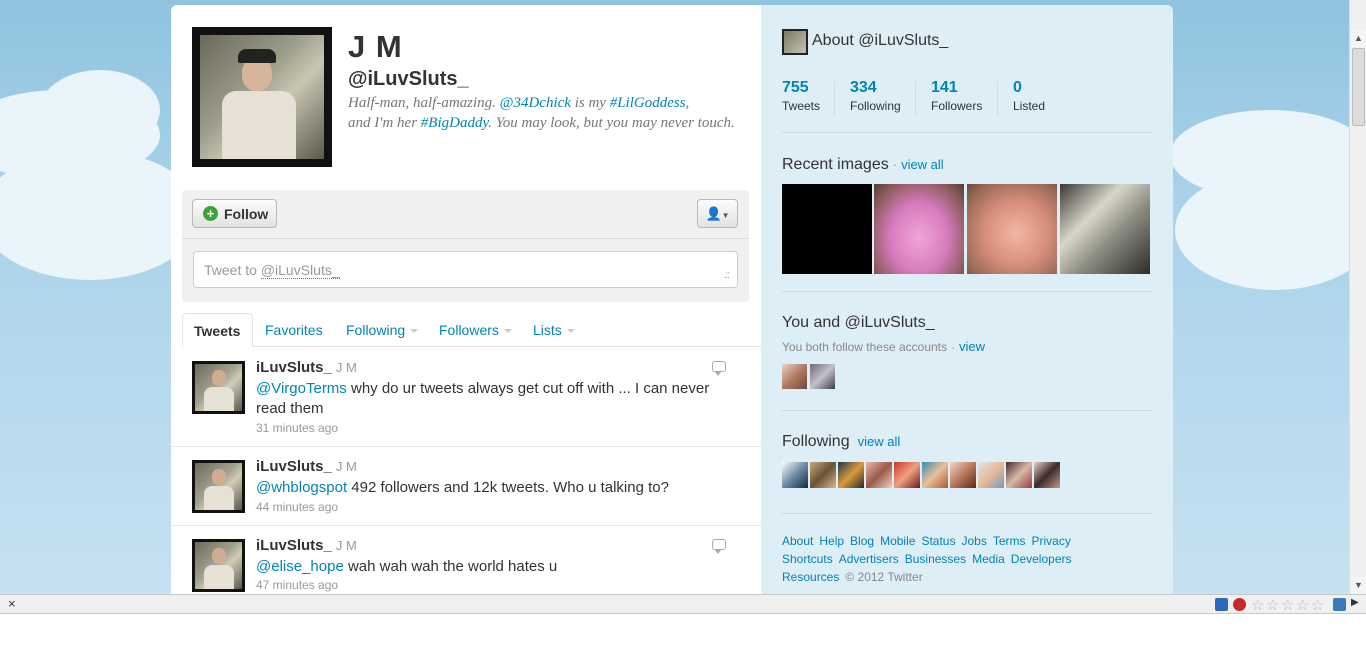 The height and width of the screenshot is (663, 1366). What do you see at coordinates (935, 559) in the screenshot?
I see `footer-link: Businesses` at bounding box center [935, 559].